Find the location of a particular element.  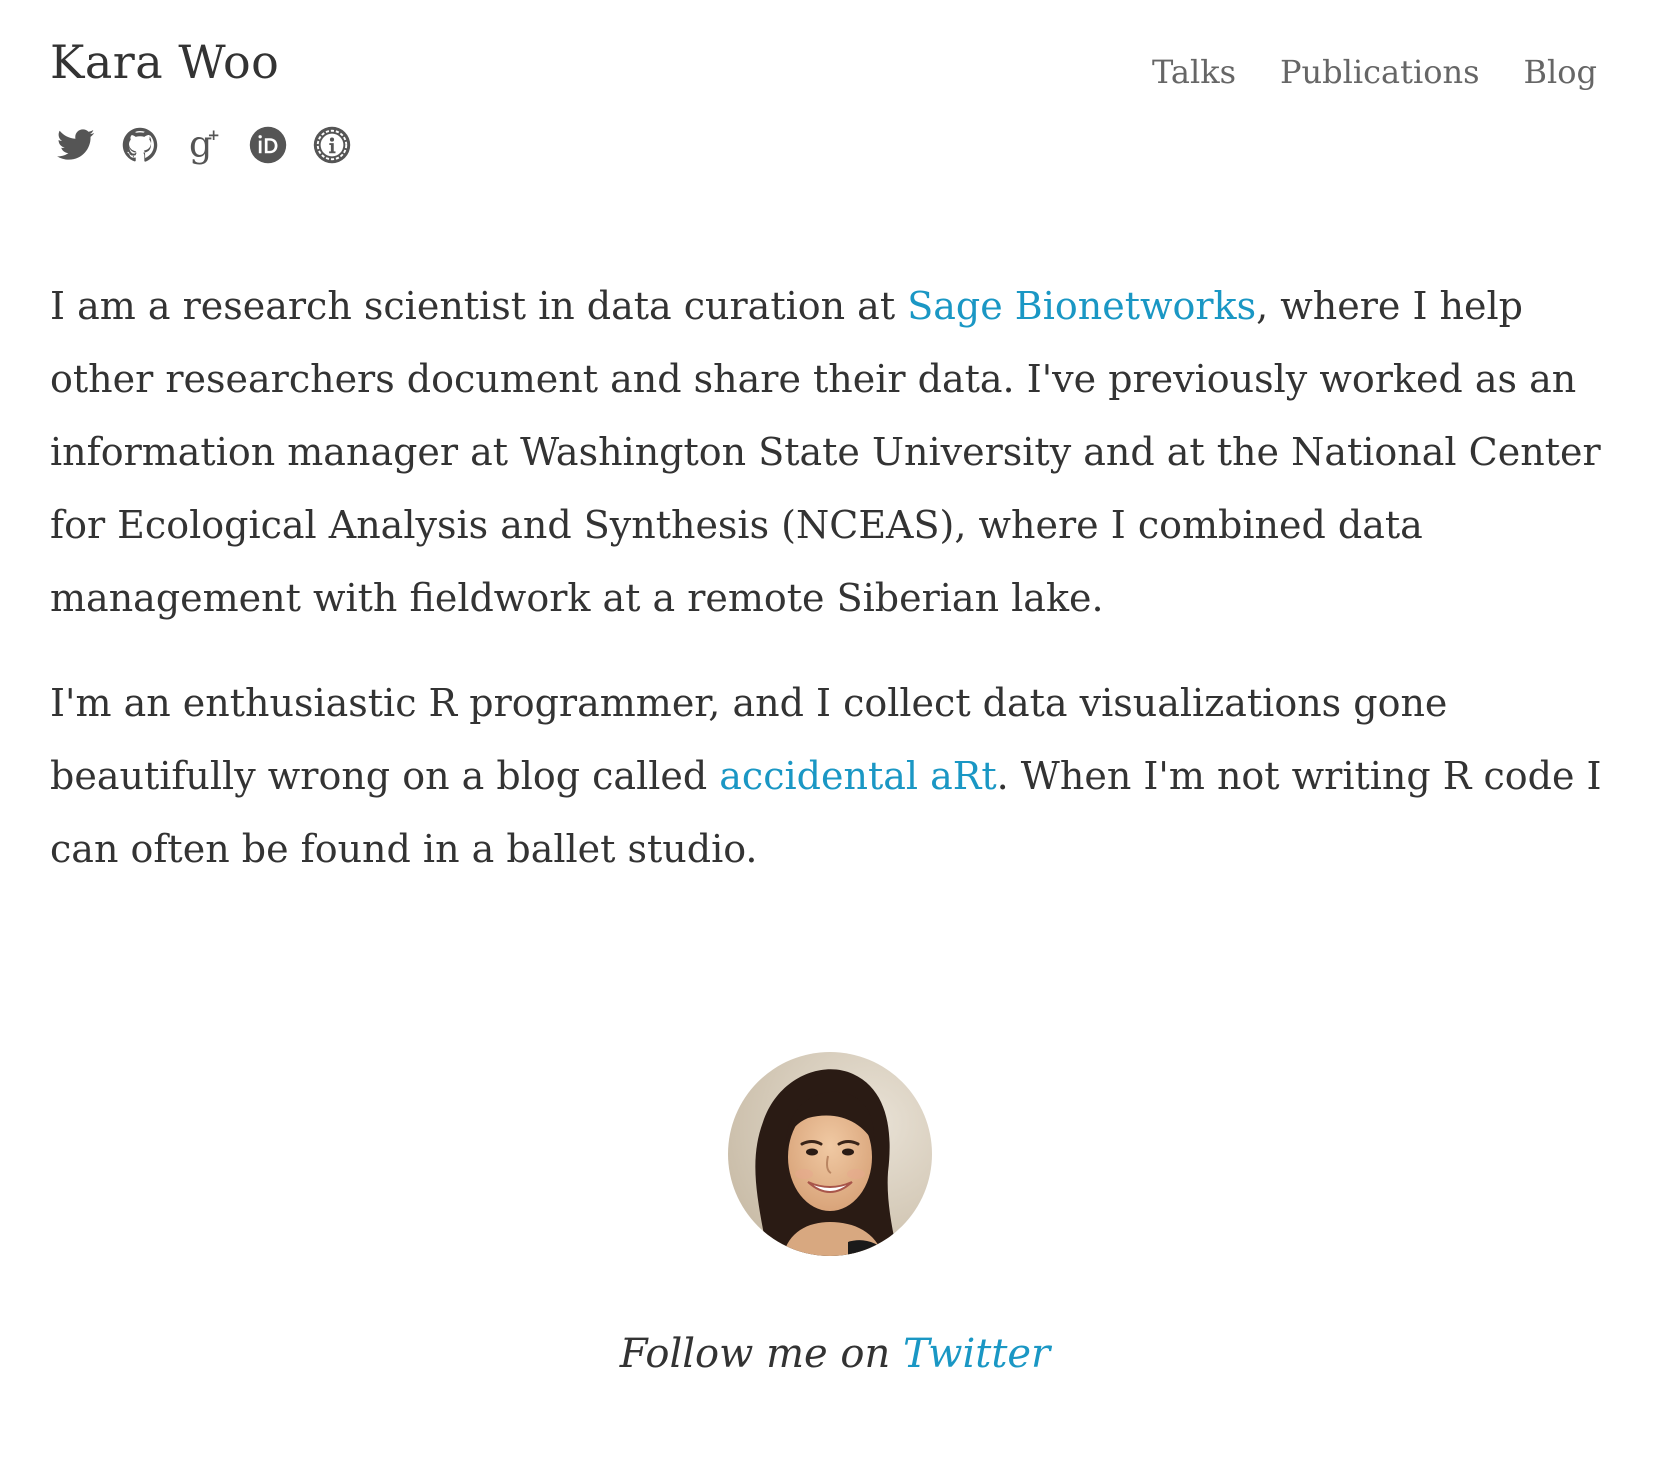

twitter-icon is located at coordinates (76, 145).